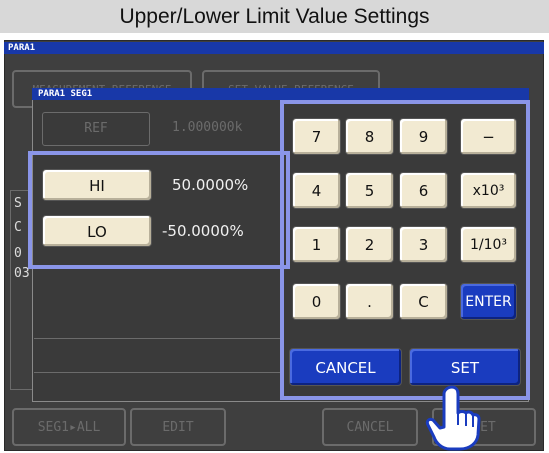  Describe the element at coordinates (207, 127) in the screenshot. I see `ref-value: 1.000000k` at that location.